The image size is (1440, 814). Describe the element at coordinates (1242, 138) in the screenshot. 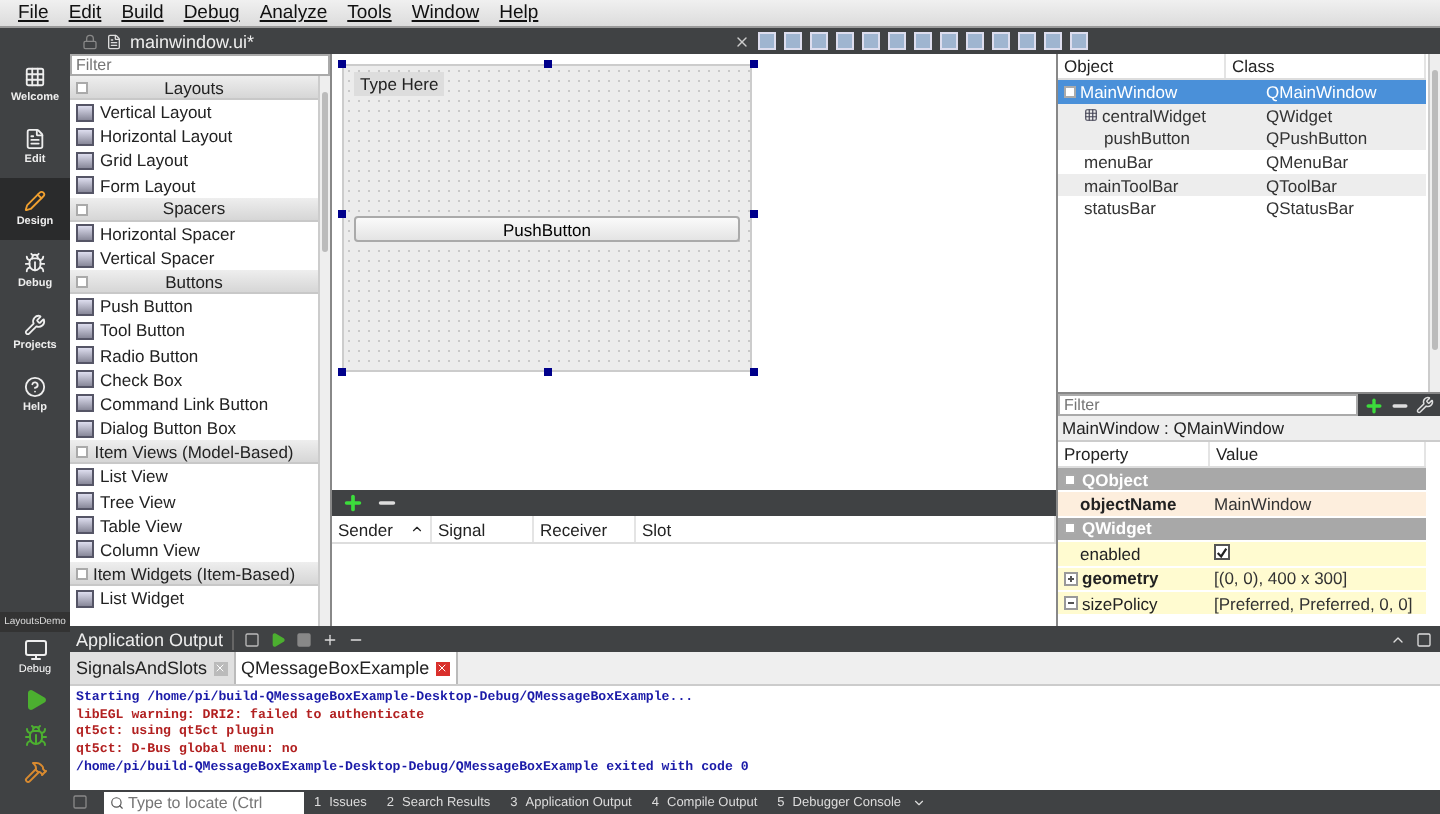

I see `object-row: pushButton QPushButton` at that location.